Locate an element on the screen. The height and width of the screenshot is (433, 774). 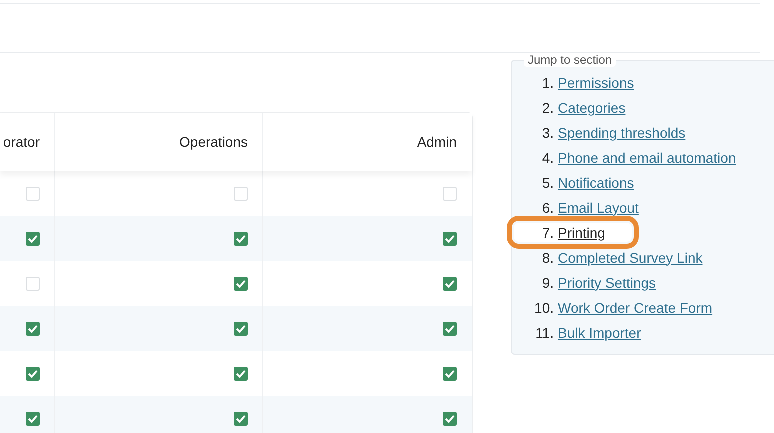
item-number: 11. is located at coordinates (544, 332).